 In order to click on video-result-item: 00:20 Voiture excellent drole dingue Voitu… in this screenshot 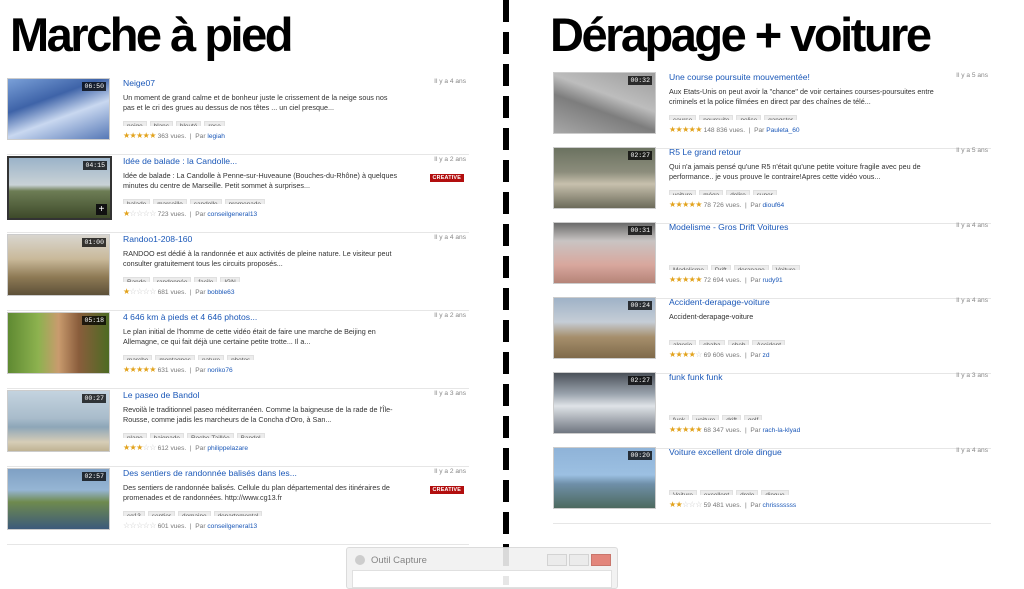, I will do `click(772, 485)`.